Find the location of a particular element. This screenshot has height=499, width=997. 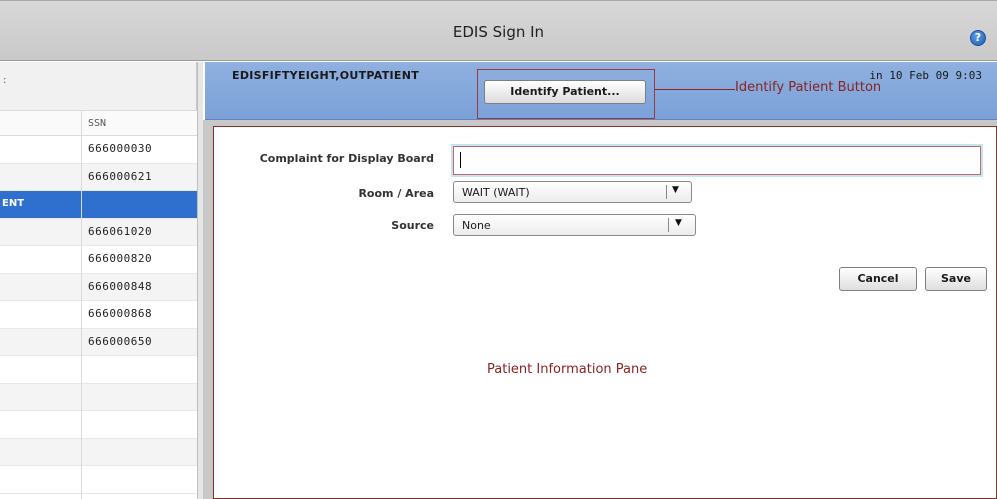

table-row: 666061020 is located at coordinates (98, 232).